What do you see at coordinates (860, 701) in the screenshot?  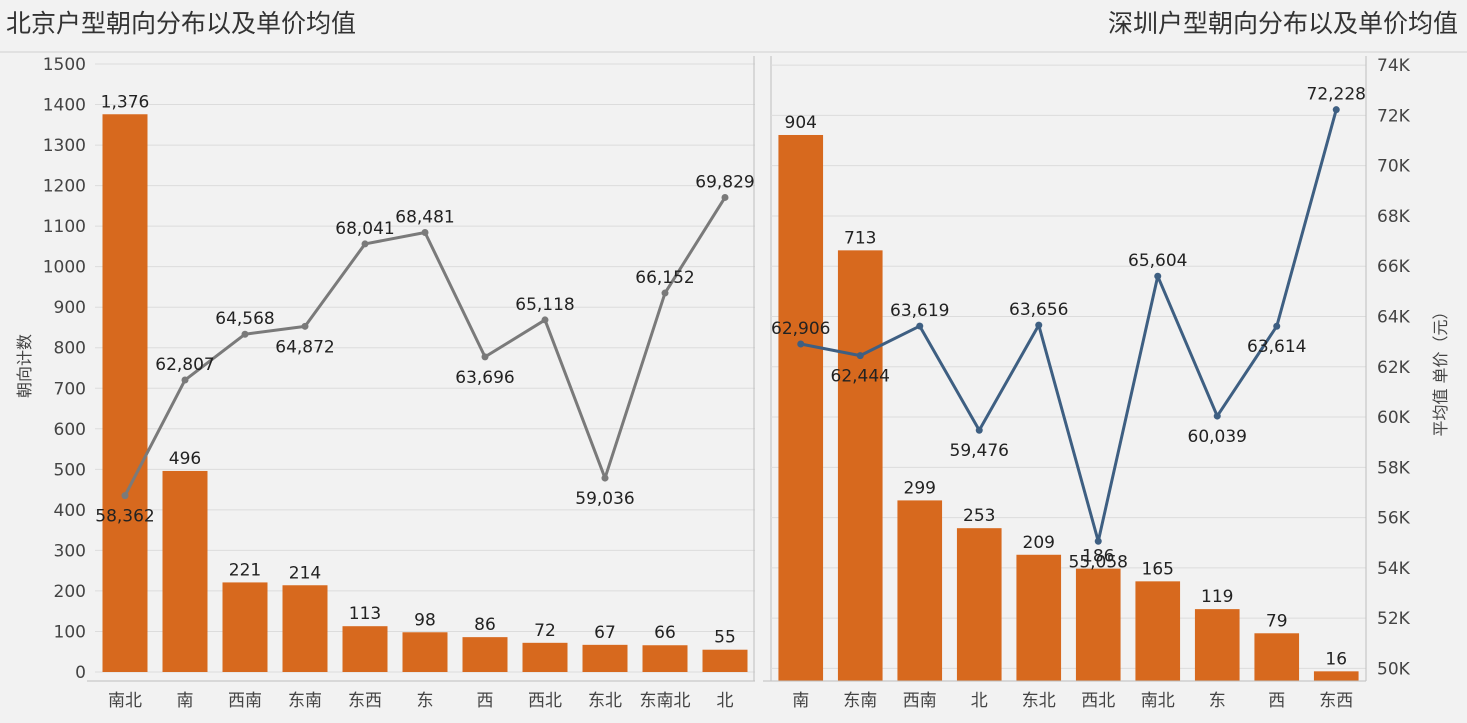 I see `x-tick-label: 东南` at bounding box center [860, 701].